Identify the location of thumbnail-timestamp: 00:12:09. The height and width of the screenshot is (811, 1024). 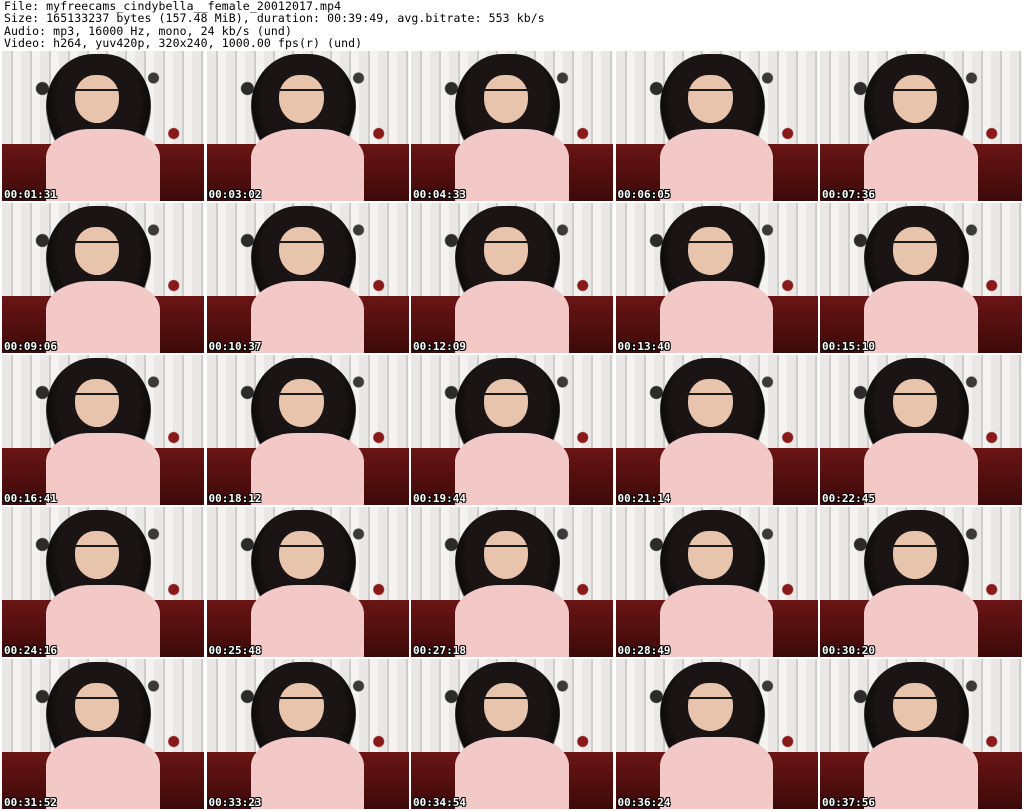
(439, 346).